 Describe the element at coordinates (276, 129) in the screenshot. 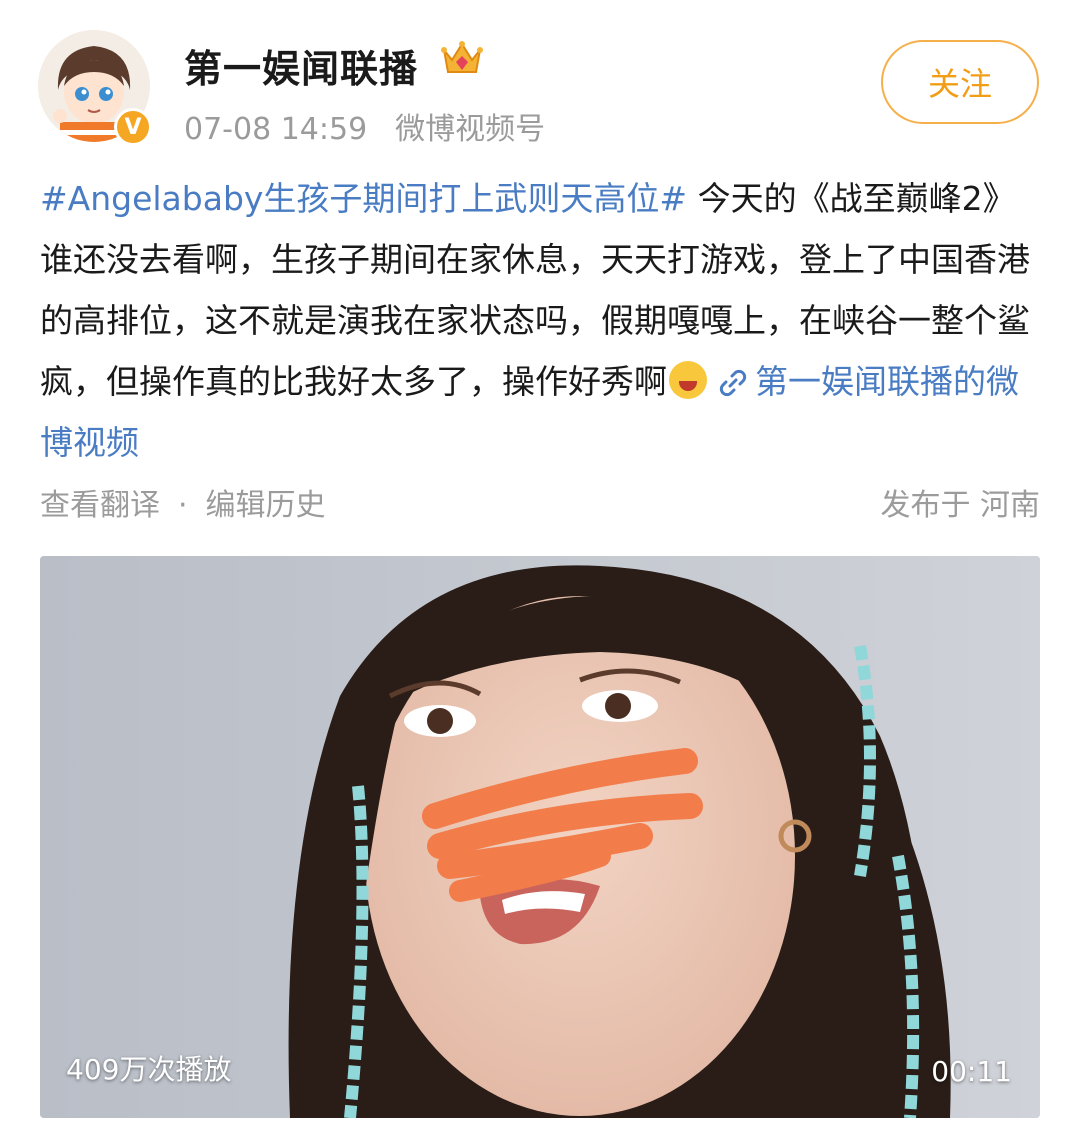

I see `post-time: 07-08 14:59` at that location.